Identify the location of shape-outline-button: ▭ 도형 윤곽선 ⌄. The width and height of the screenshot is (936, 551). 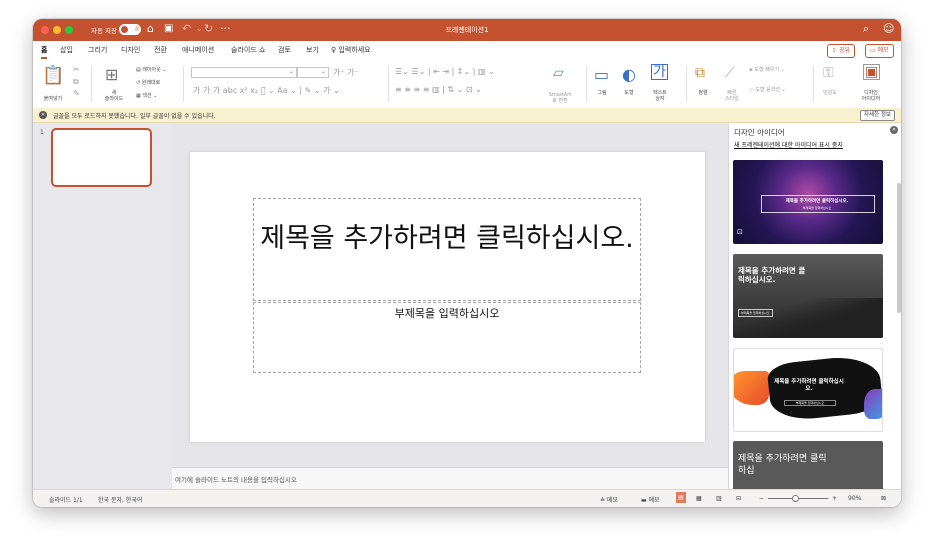
(767, 90).